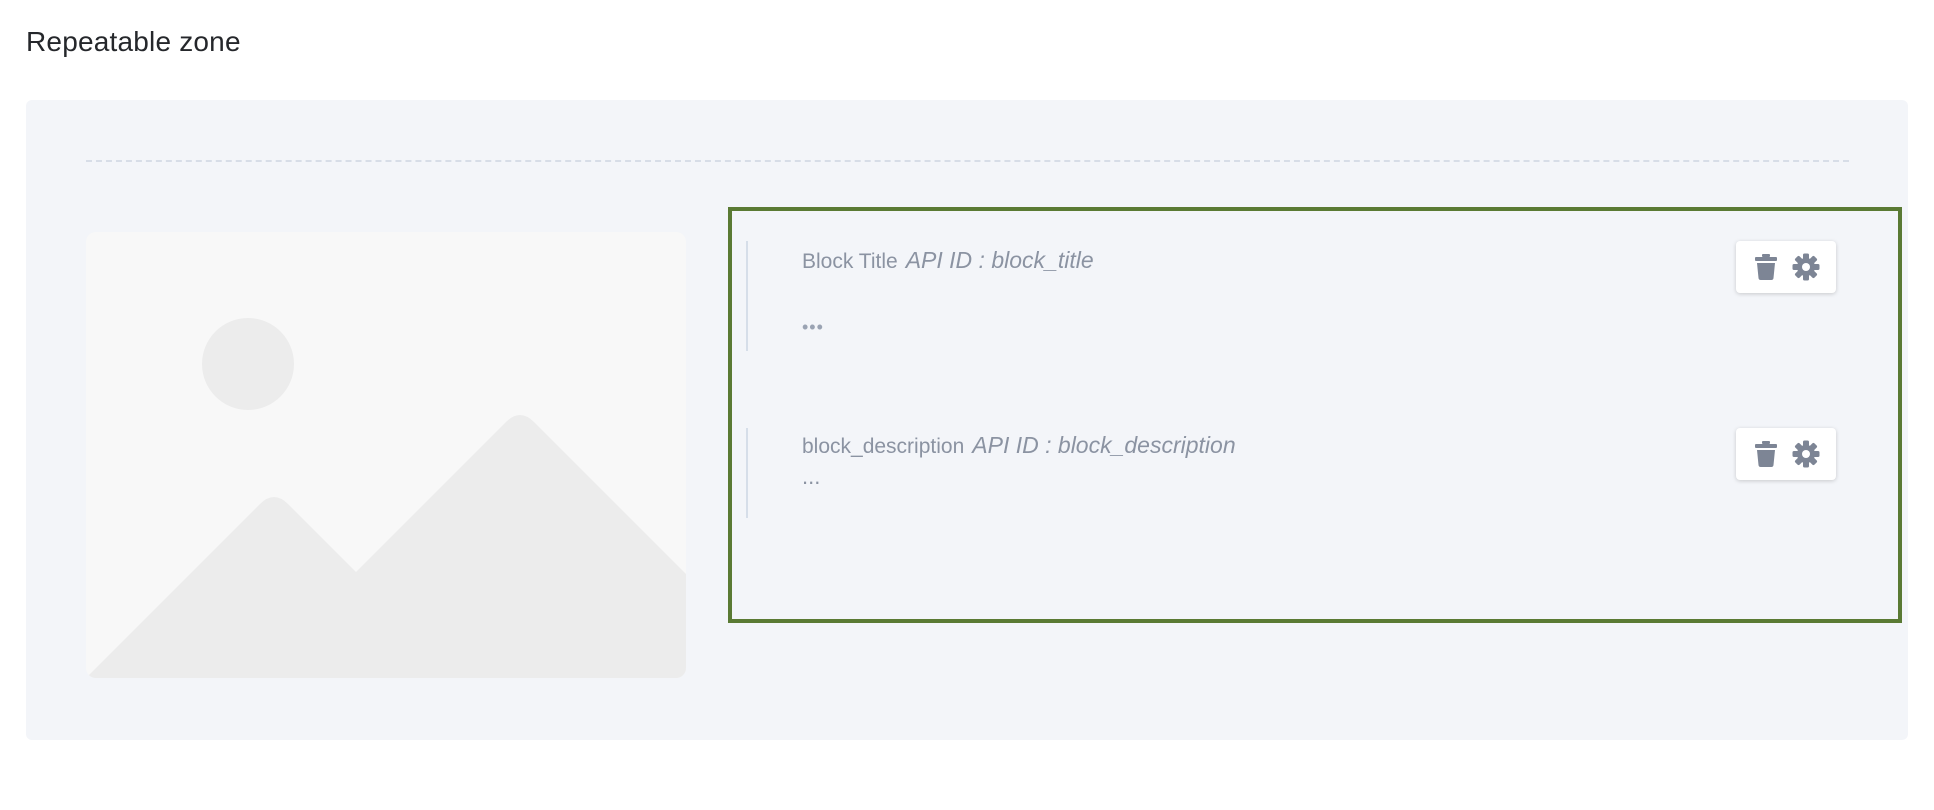  I want to click on field-block-title: Block Title API ID : block_title •••, so click(1316, 296).